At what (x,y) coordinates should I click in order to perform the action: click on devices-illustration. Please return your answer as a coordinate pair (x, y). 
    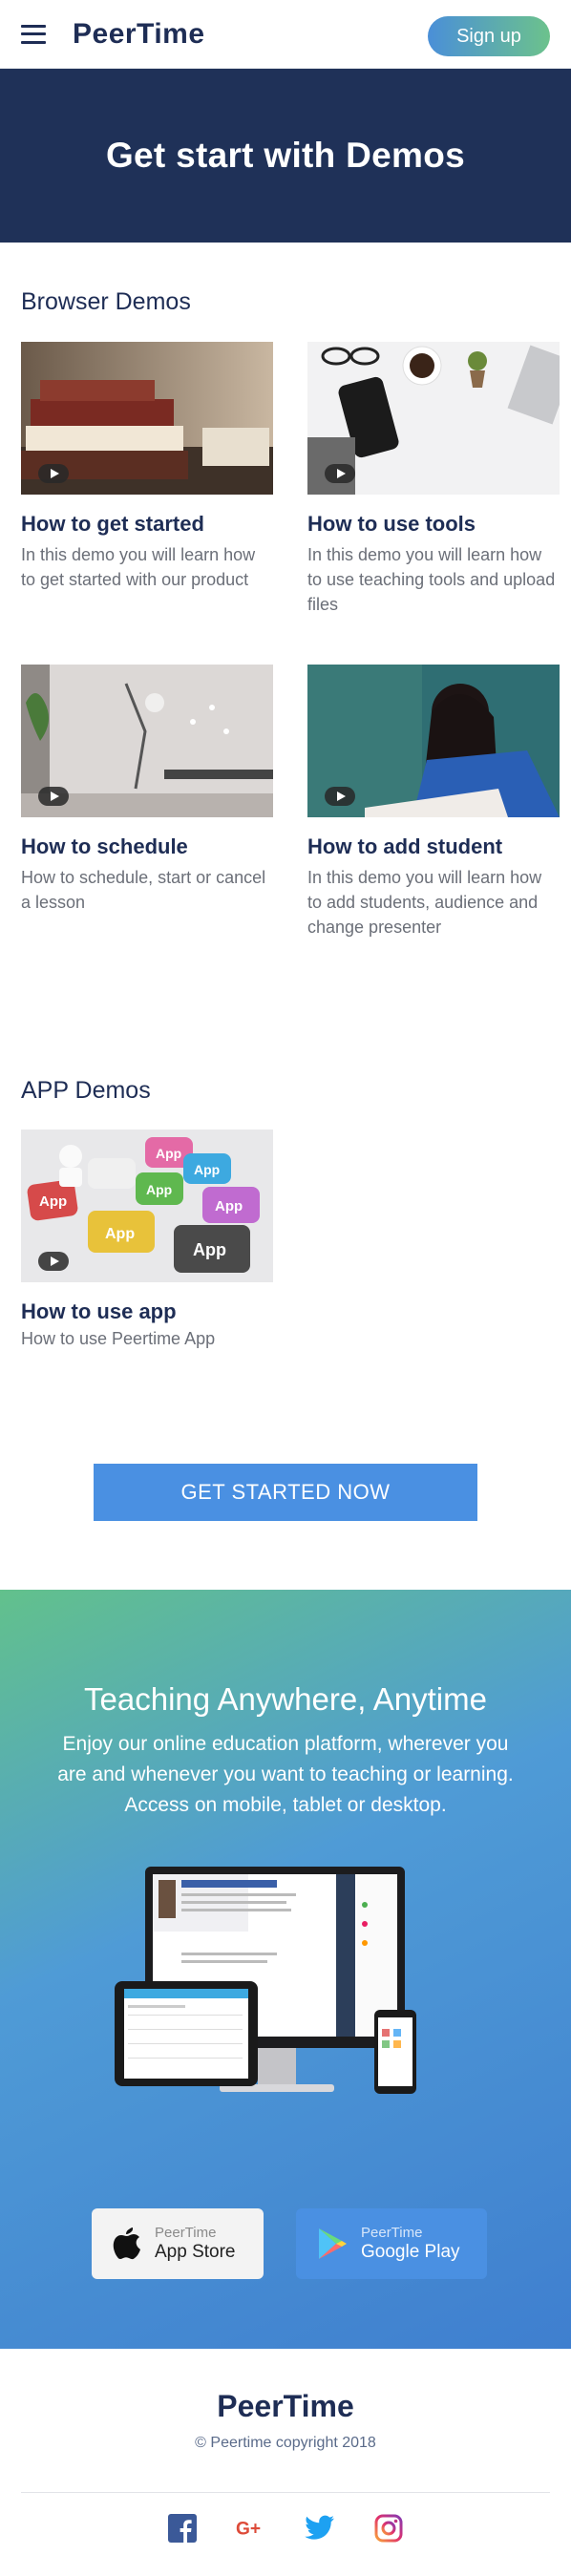
    Looking at the image, I should click on (265, 1980).